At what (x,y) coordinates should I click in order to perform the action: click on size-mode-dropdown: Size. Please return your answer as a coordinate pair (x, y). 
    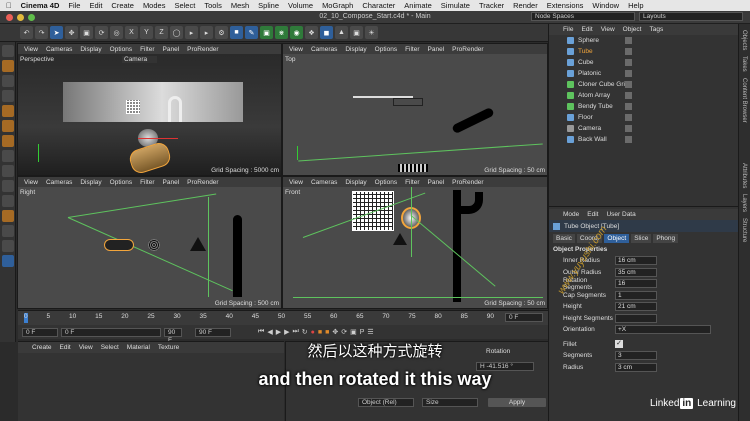
    Looking at the image, I should click on (450, 402).